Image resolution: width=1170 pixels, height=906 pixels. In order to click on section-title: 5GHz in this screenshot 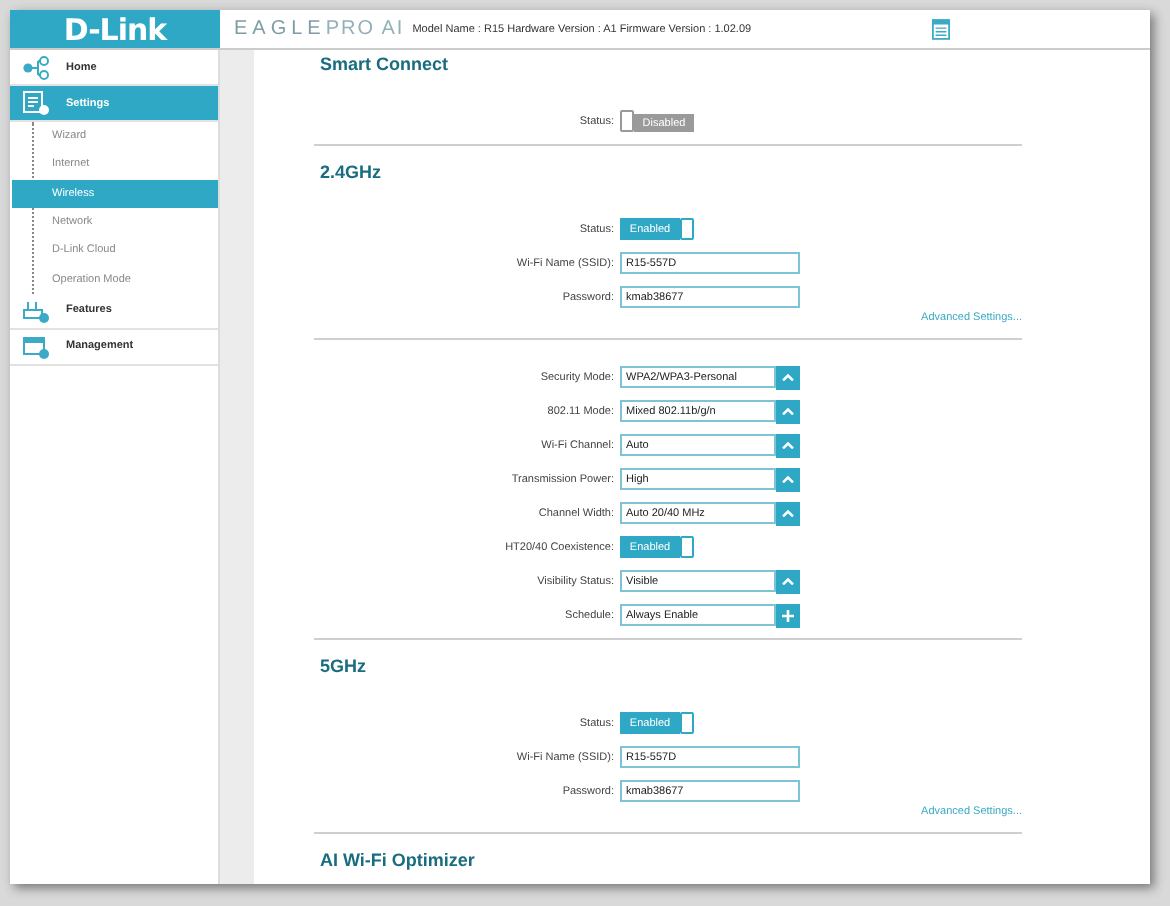, I will do `click(343, 666)`.